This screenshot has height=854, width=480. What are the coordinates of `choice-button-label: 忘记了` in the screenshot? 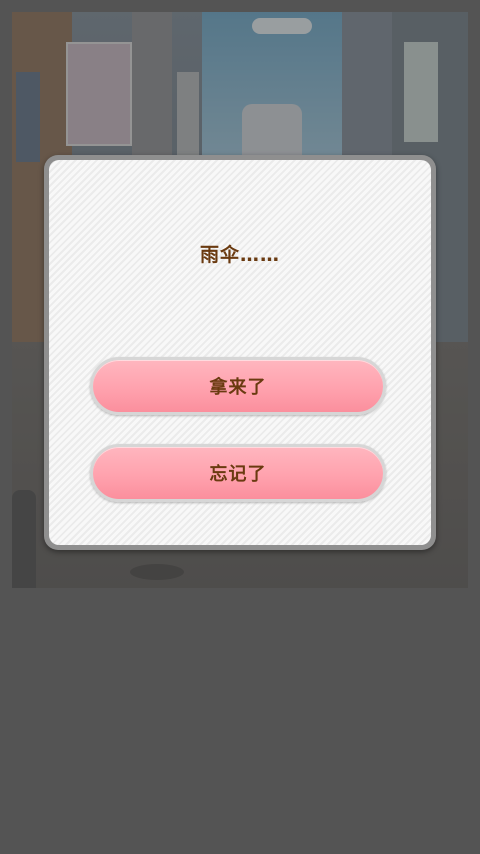 It's located at (238, 474).